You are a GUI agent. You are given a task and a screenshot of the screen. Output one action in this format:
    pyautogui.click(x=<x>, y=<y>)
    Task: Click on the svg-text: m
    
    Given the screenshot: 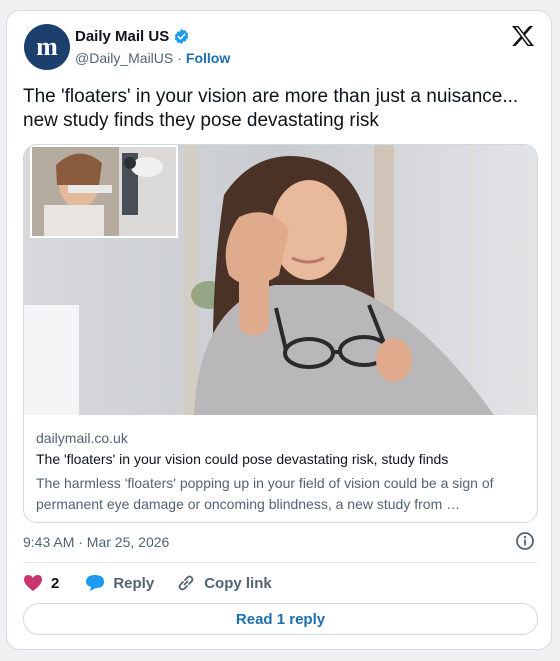 What is the action you would take?
    pyautogui.click(x=47, y=46)
    